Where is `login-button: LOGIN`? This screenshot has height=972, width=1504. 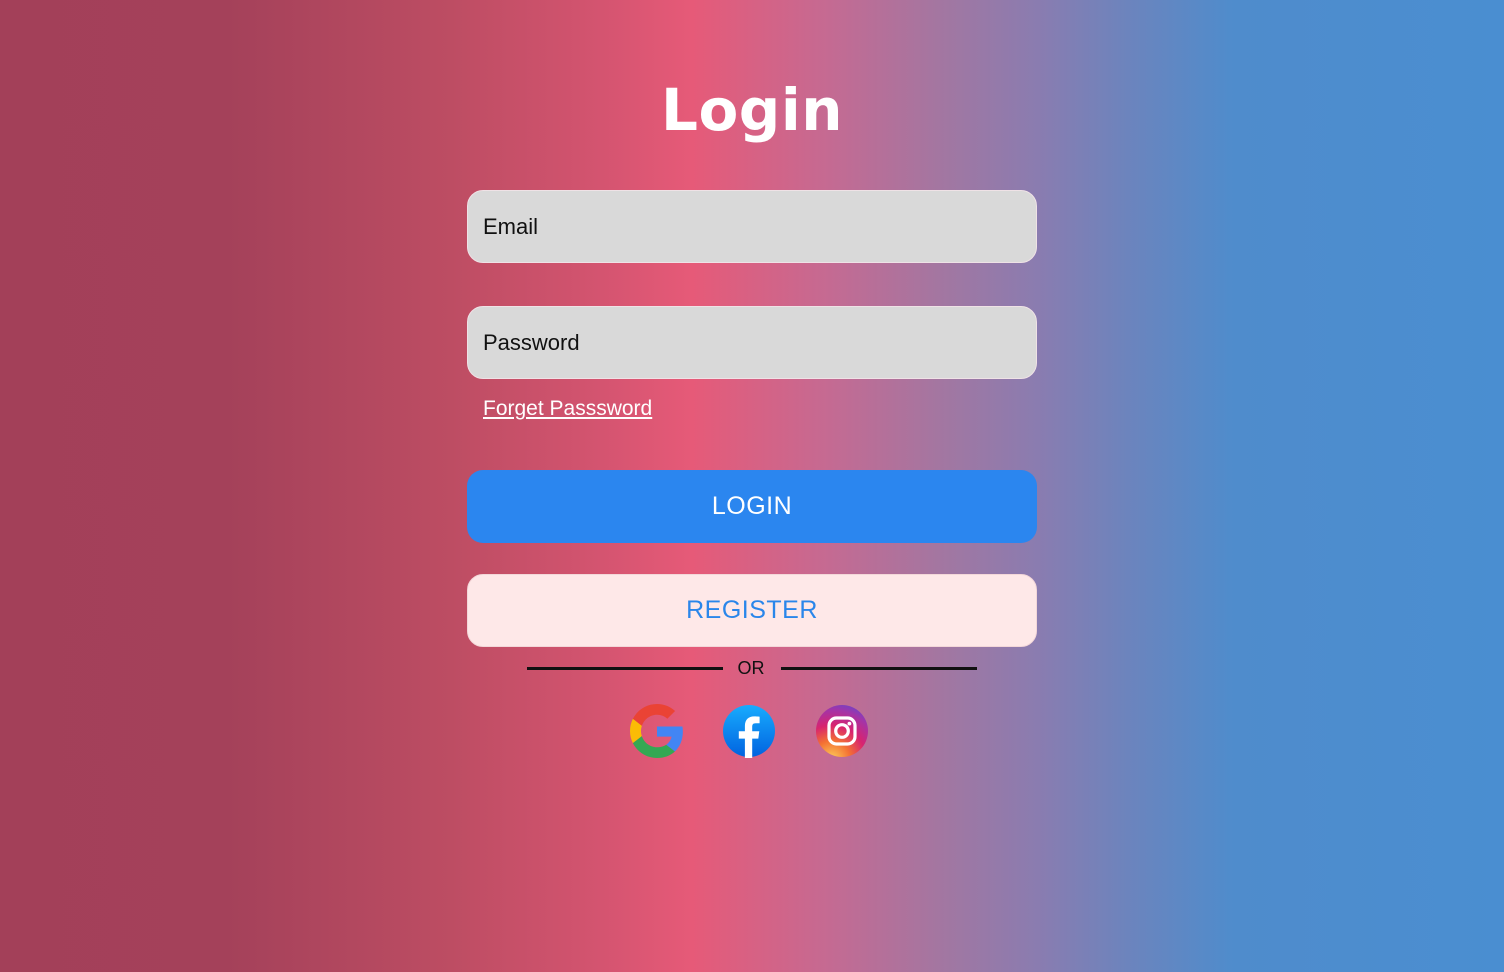
login-button: LOGIN is located at coordinates (752, 506).